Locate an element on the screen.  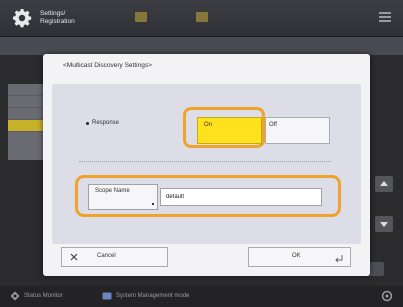
bullet-icon is located at coordinates (87, 123).